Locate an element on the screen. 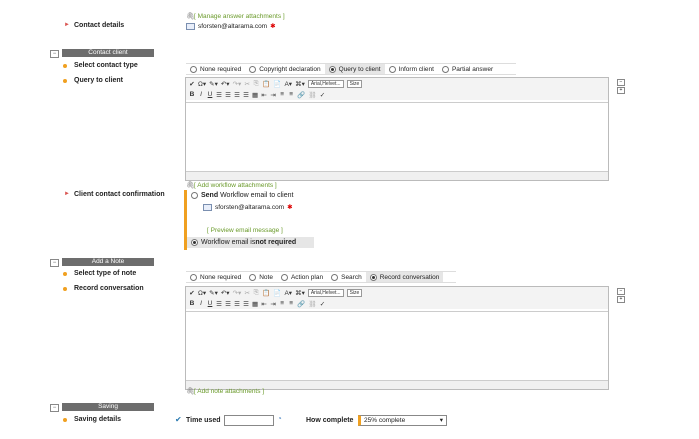  time-used-input is located at coordinates (249, 420).